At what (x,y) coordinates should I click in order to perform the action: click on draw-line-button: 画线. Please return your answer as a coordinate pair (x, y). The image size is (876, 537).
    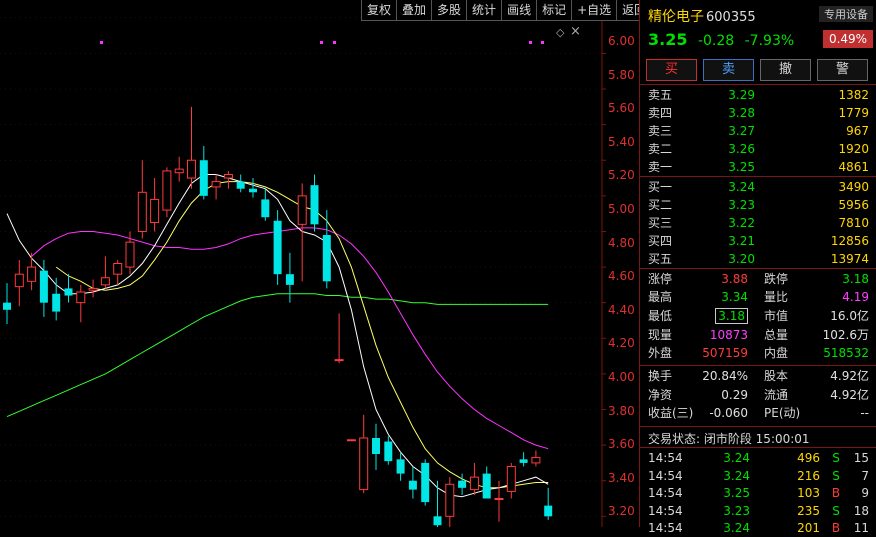
    Looking at the image, I should click on (519, 10).